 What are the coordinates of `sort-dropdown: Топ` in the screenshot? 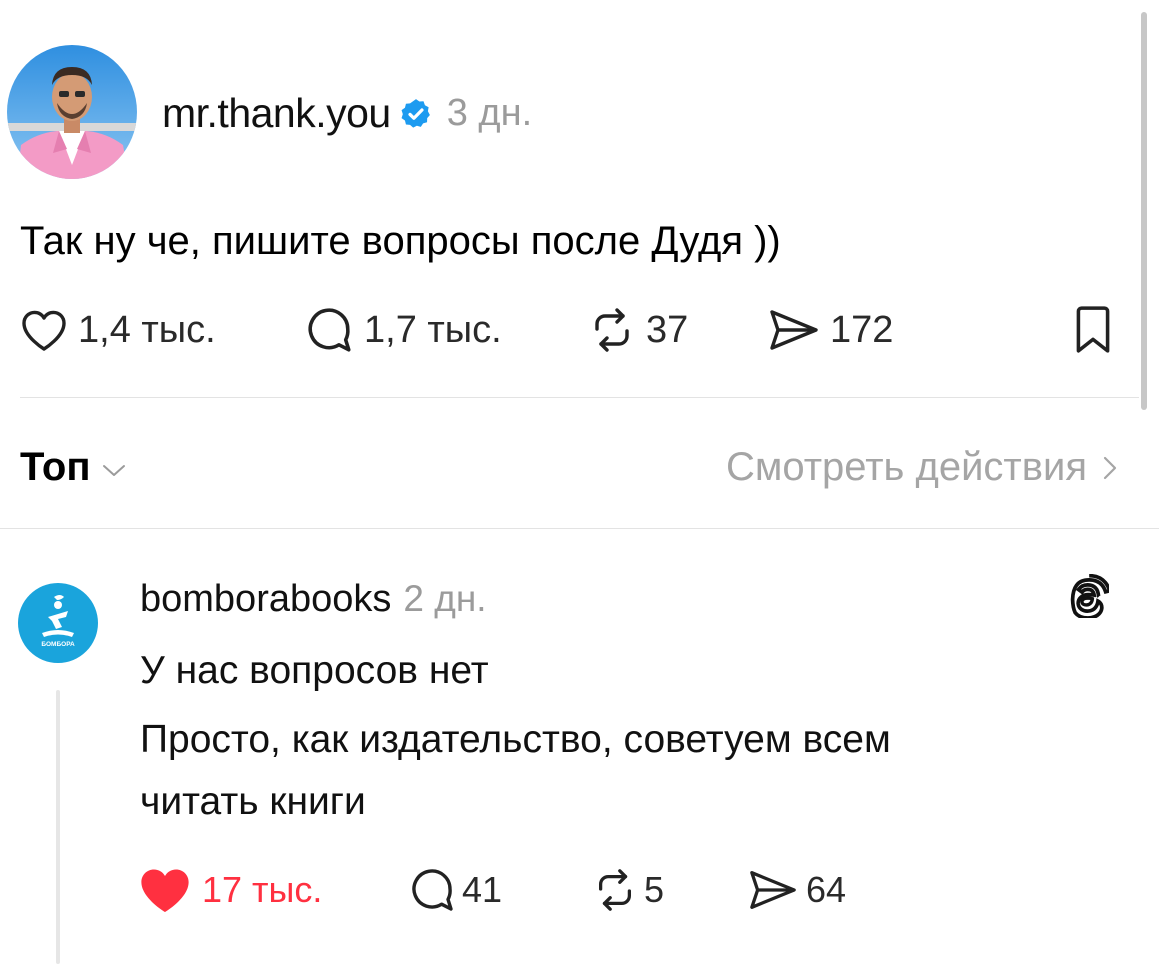 It's located at (74, 467).